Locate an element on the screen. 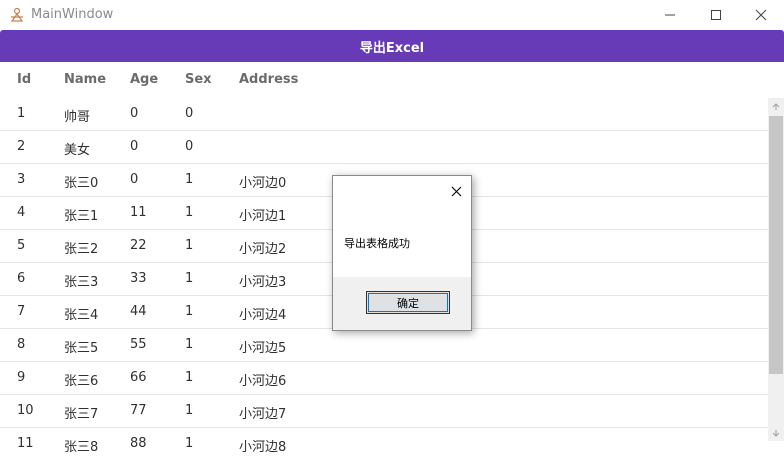 The height and width of the screenshot is (460, 784). cell-address: 小河边7 is located at coordinates (263, 414).